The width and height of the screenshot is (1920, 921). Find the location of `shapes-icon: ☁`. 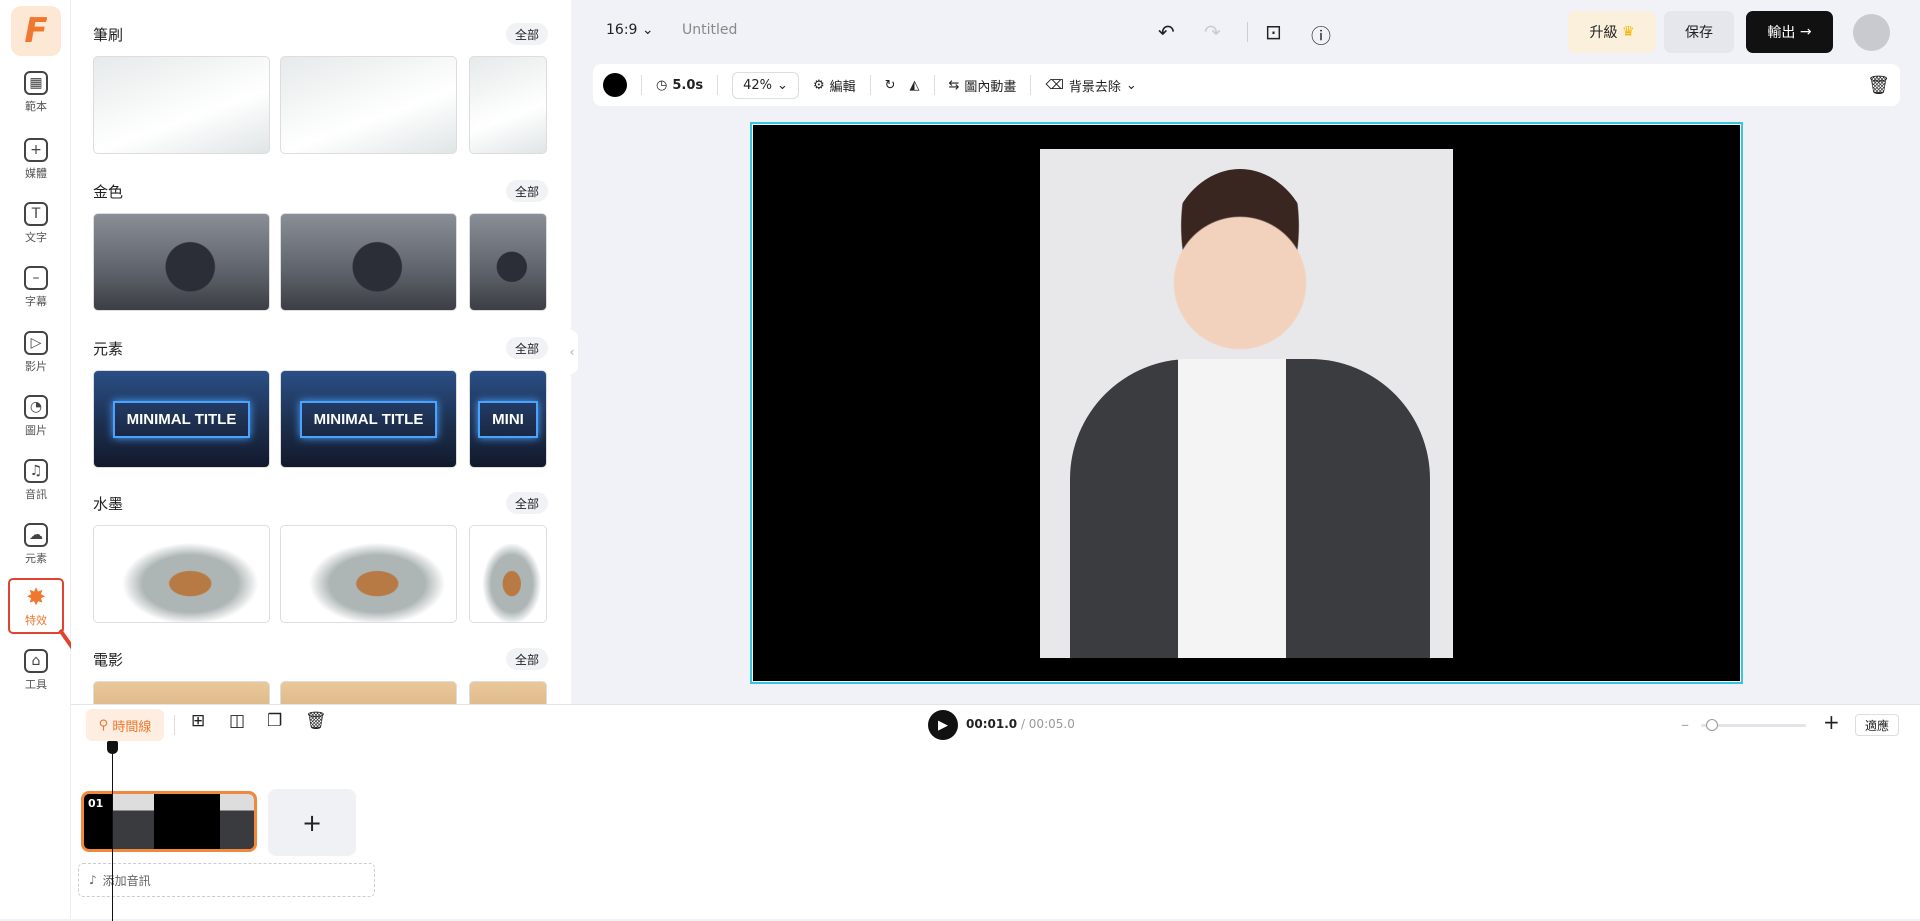

shapes-icon: ☁ is located at coordinates (36, 534).